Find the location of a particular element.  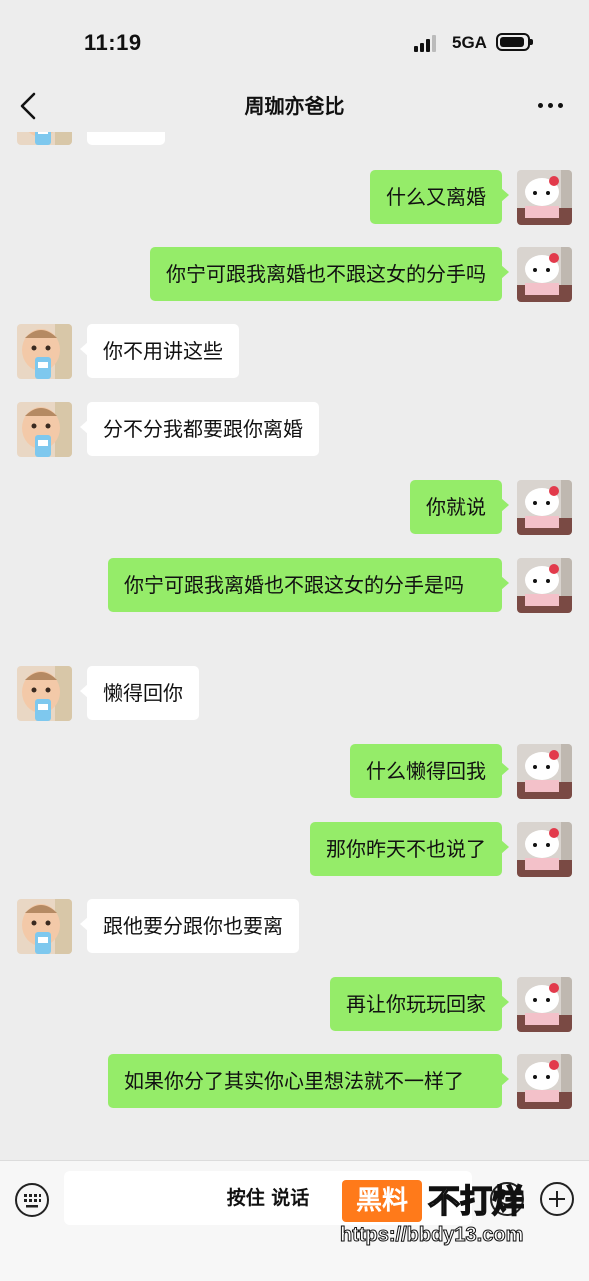

signal-icon is located at coordinates (427, 43).